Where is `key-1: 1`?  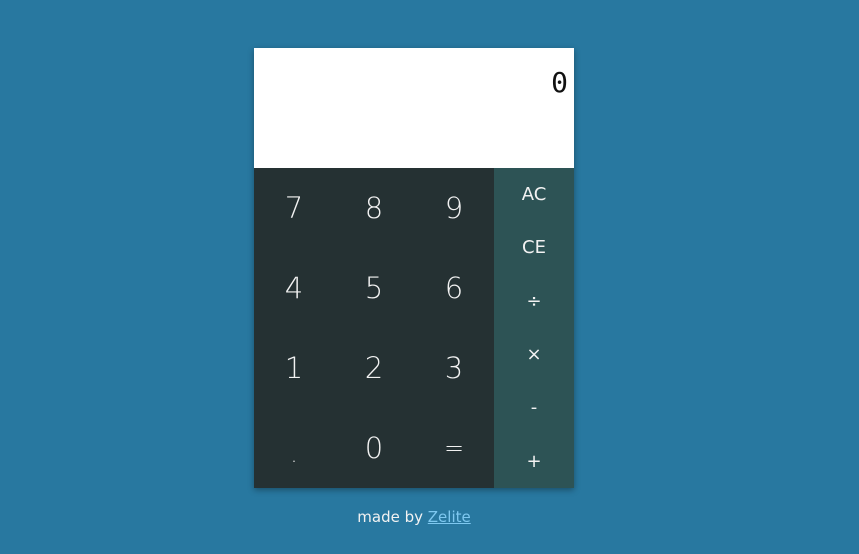 key-1: 1 is located at coordinates (294, 368).